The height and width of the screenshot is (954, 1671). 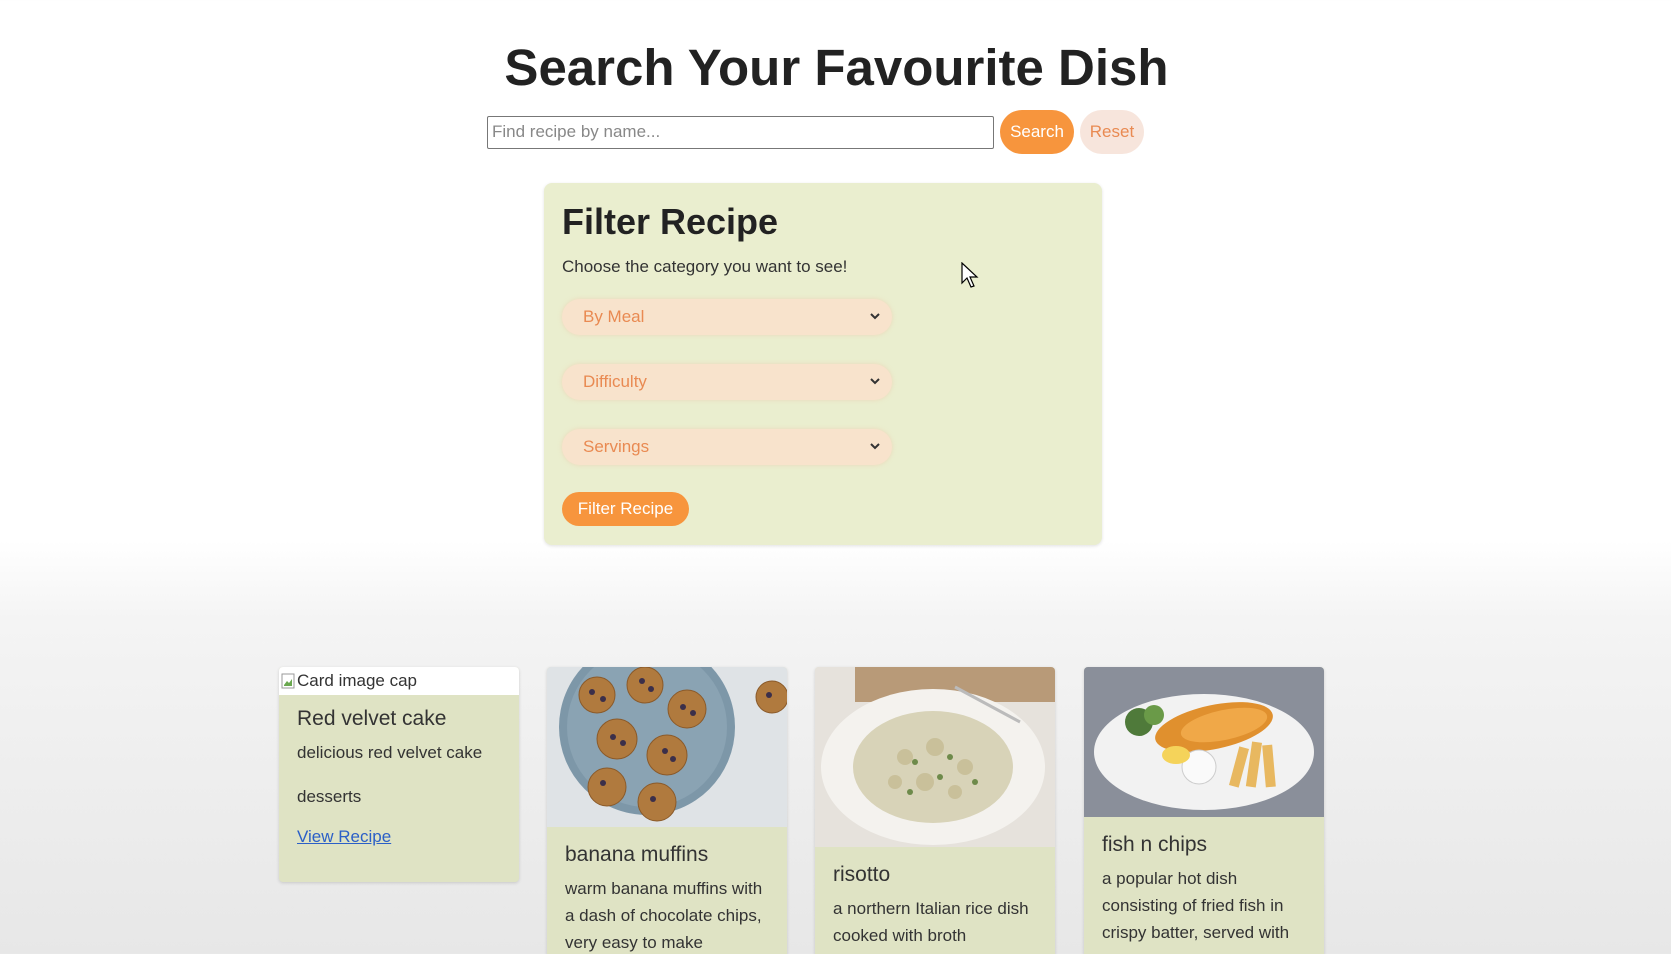 I want to click on reset-button: Reset, so click(x=1112, y=132).